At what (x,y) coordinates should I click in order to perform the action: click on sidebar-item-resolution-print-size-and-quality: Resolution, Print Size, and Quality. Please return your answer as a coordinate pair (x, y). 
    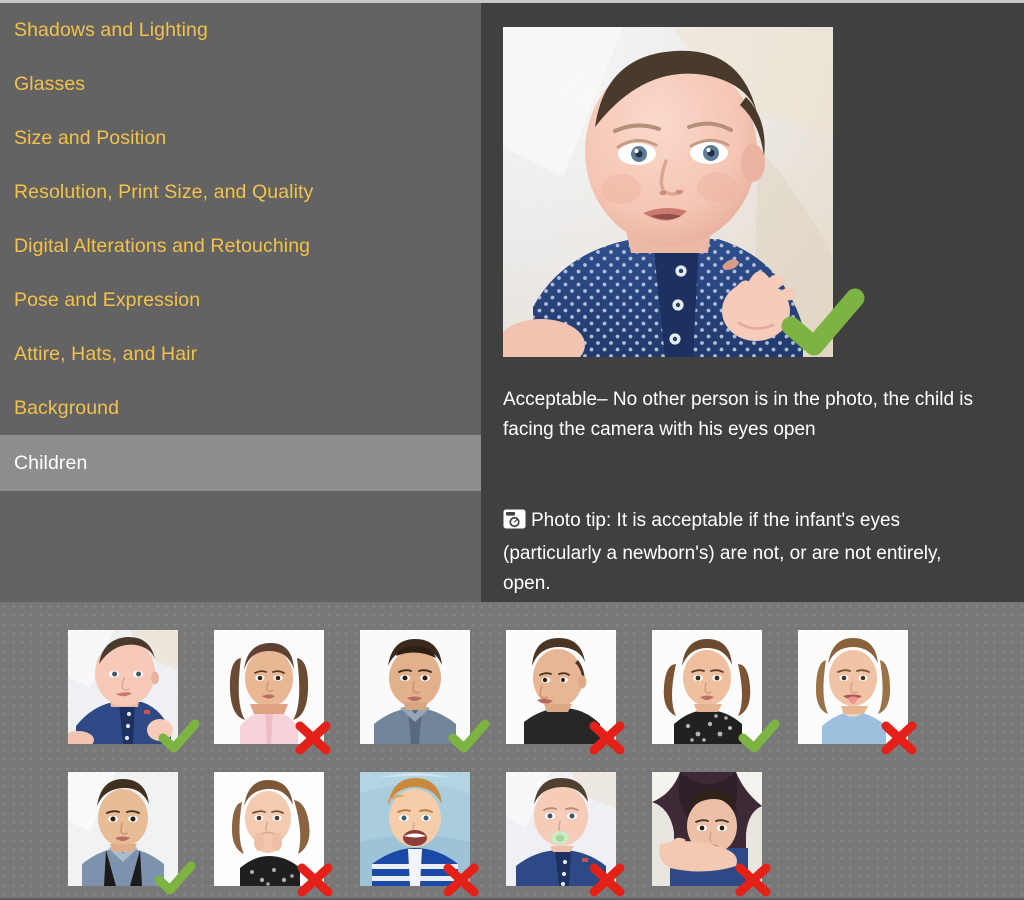
    Looking at the image, I should click on (240, 192).